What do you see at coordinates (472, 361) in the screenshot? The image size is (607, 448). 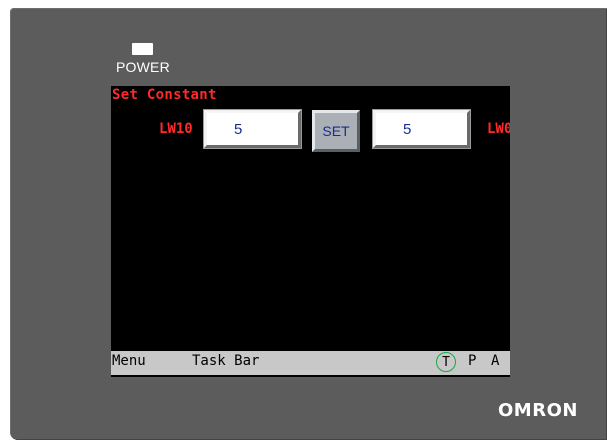 I see `p-indicator: P` at bounding box center [472, 361].